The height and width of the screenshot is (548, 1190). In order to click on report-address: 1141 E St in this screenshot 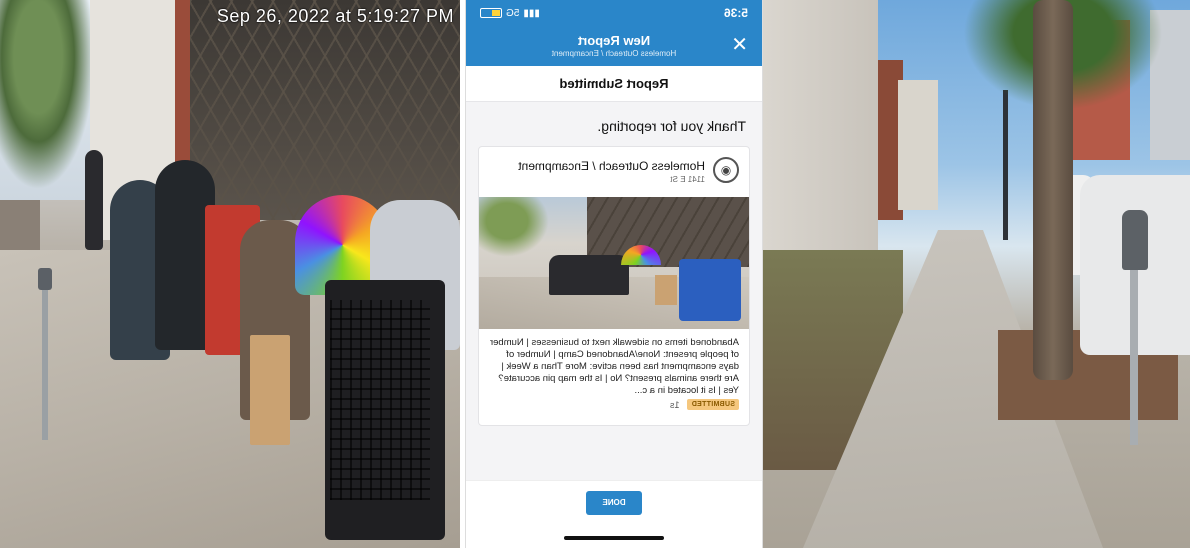, I will do `click(687, 179)`.